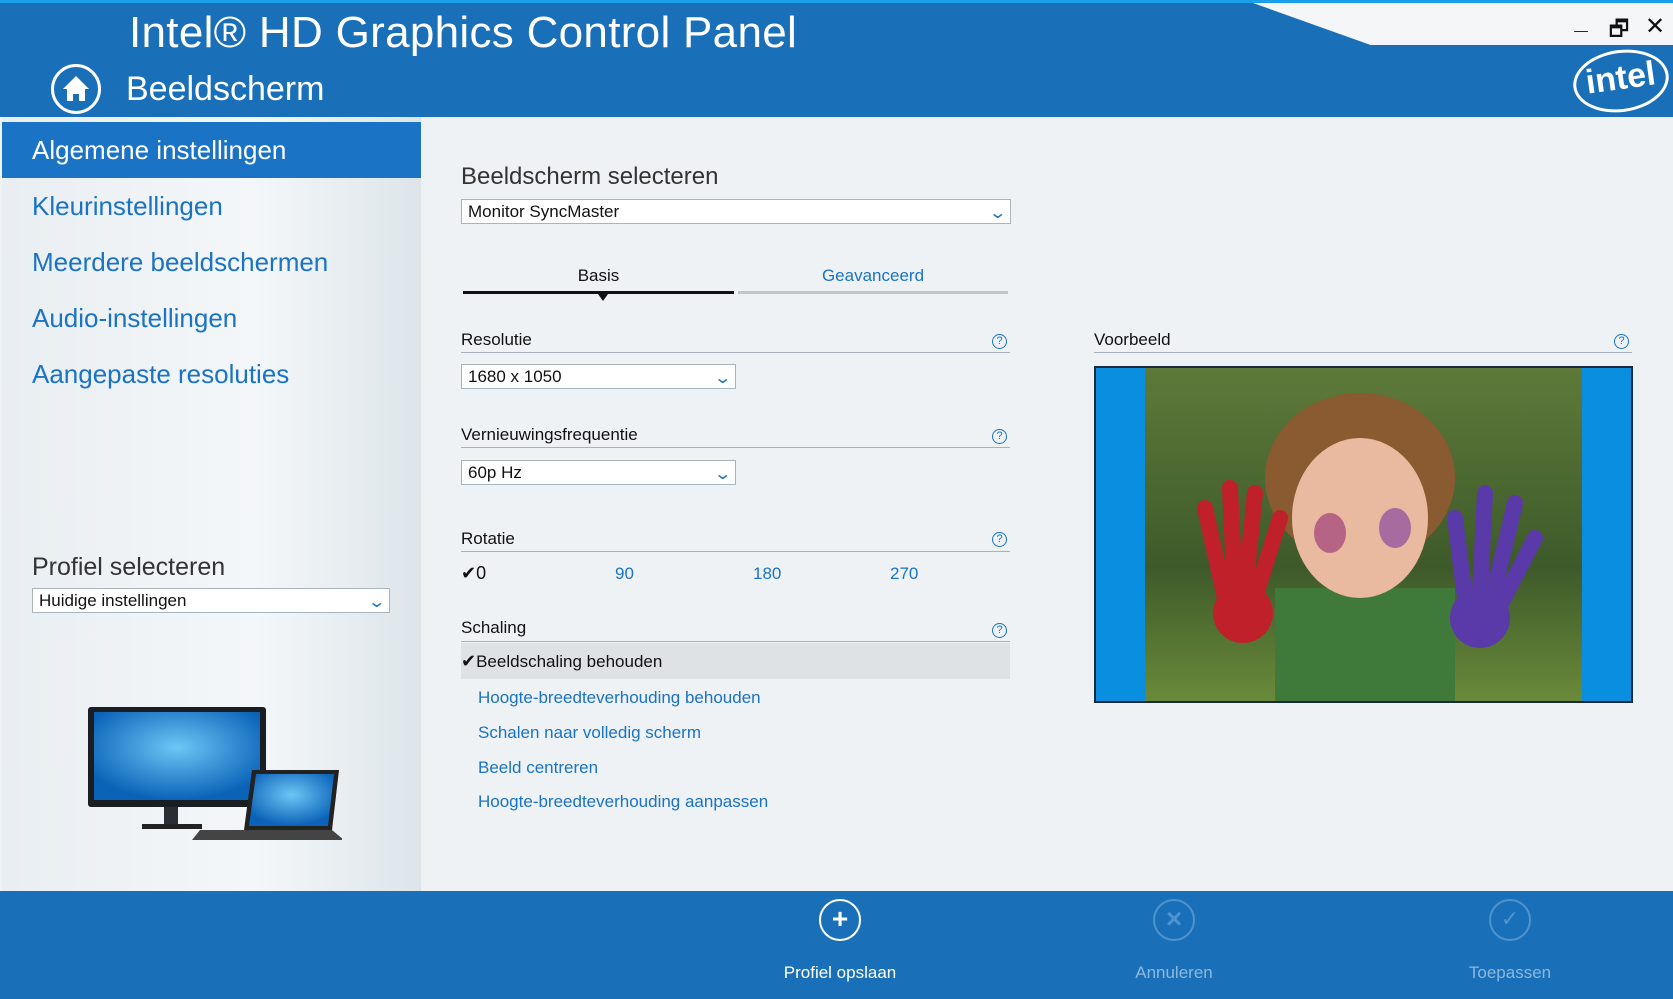  I want to click on profile-dropdown: Huidige instellingen ⌄, so click(211, 600).